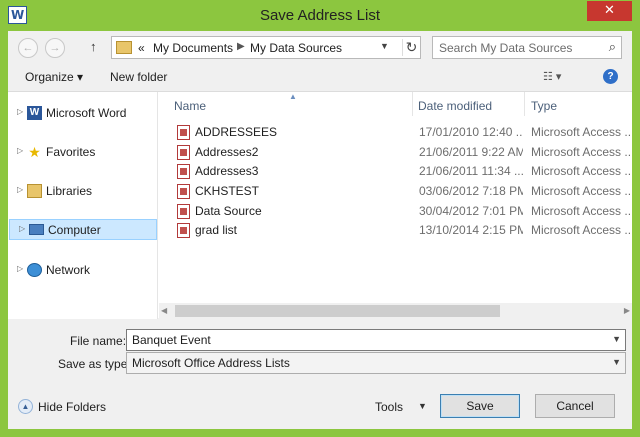  Describe the element at coordinates (320, 77) in the screenshot. I see `command-toolbar: Organize ▾ New folder ☷ ▾ ?` at that location.